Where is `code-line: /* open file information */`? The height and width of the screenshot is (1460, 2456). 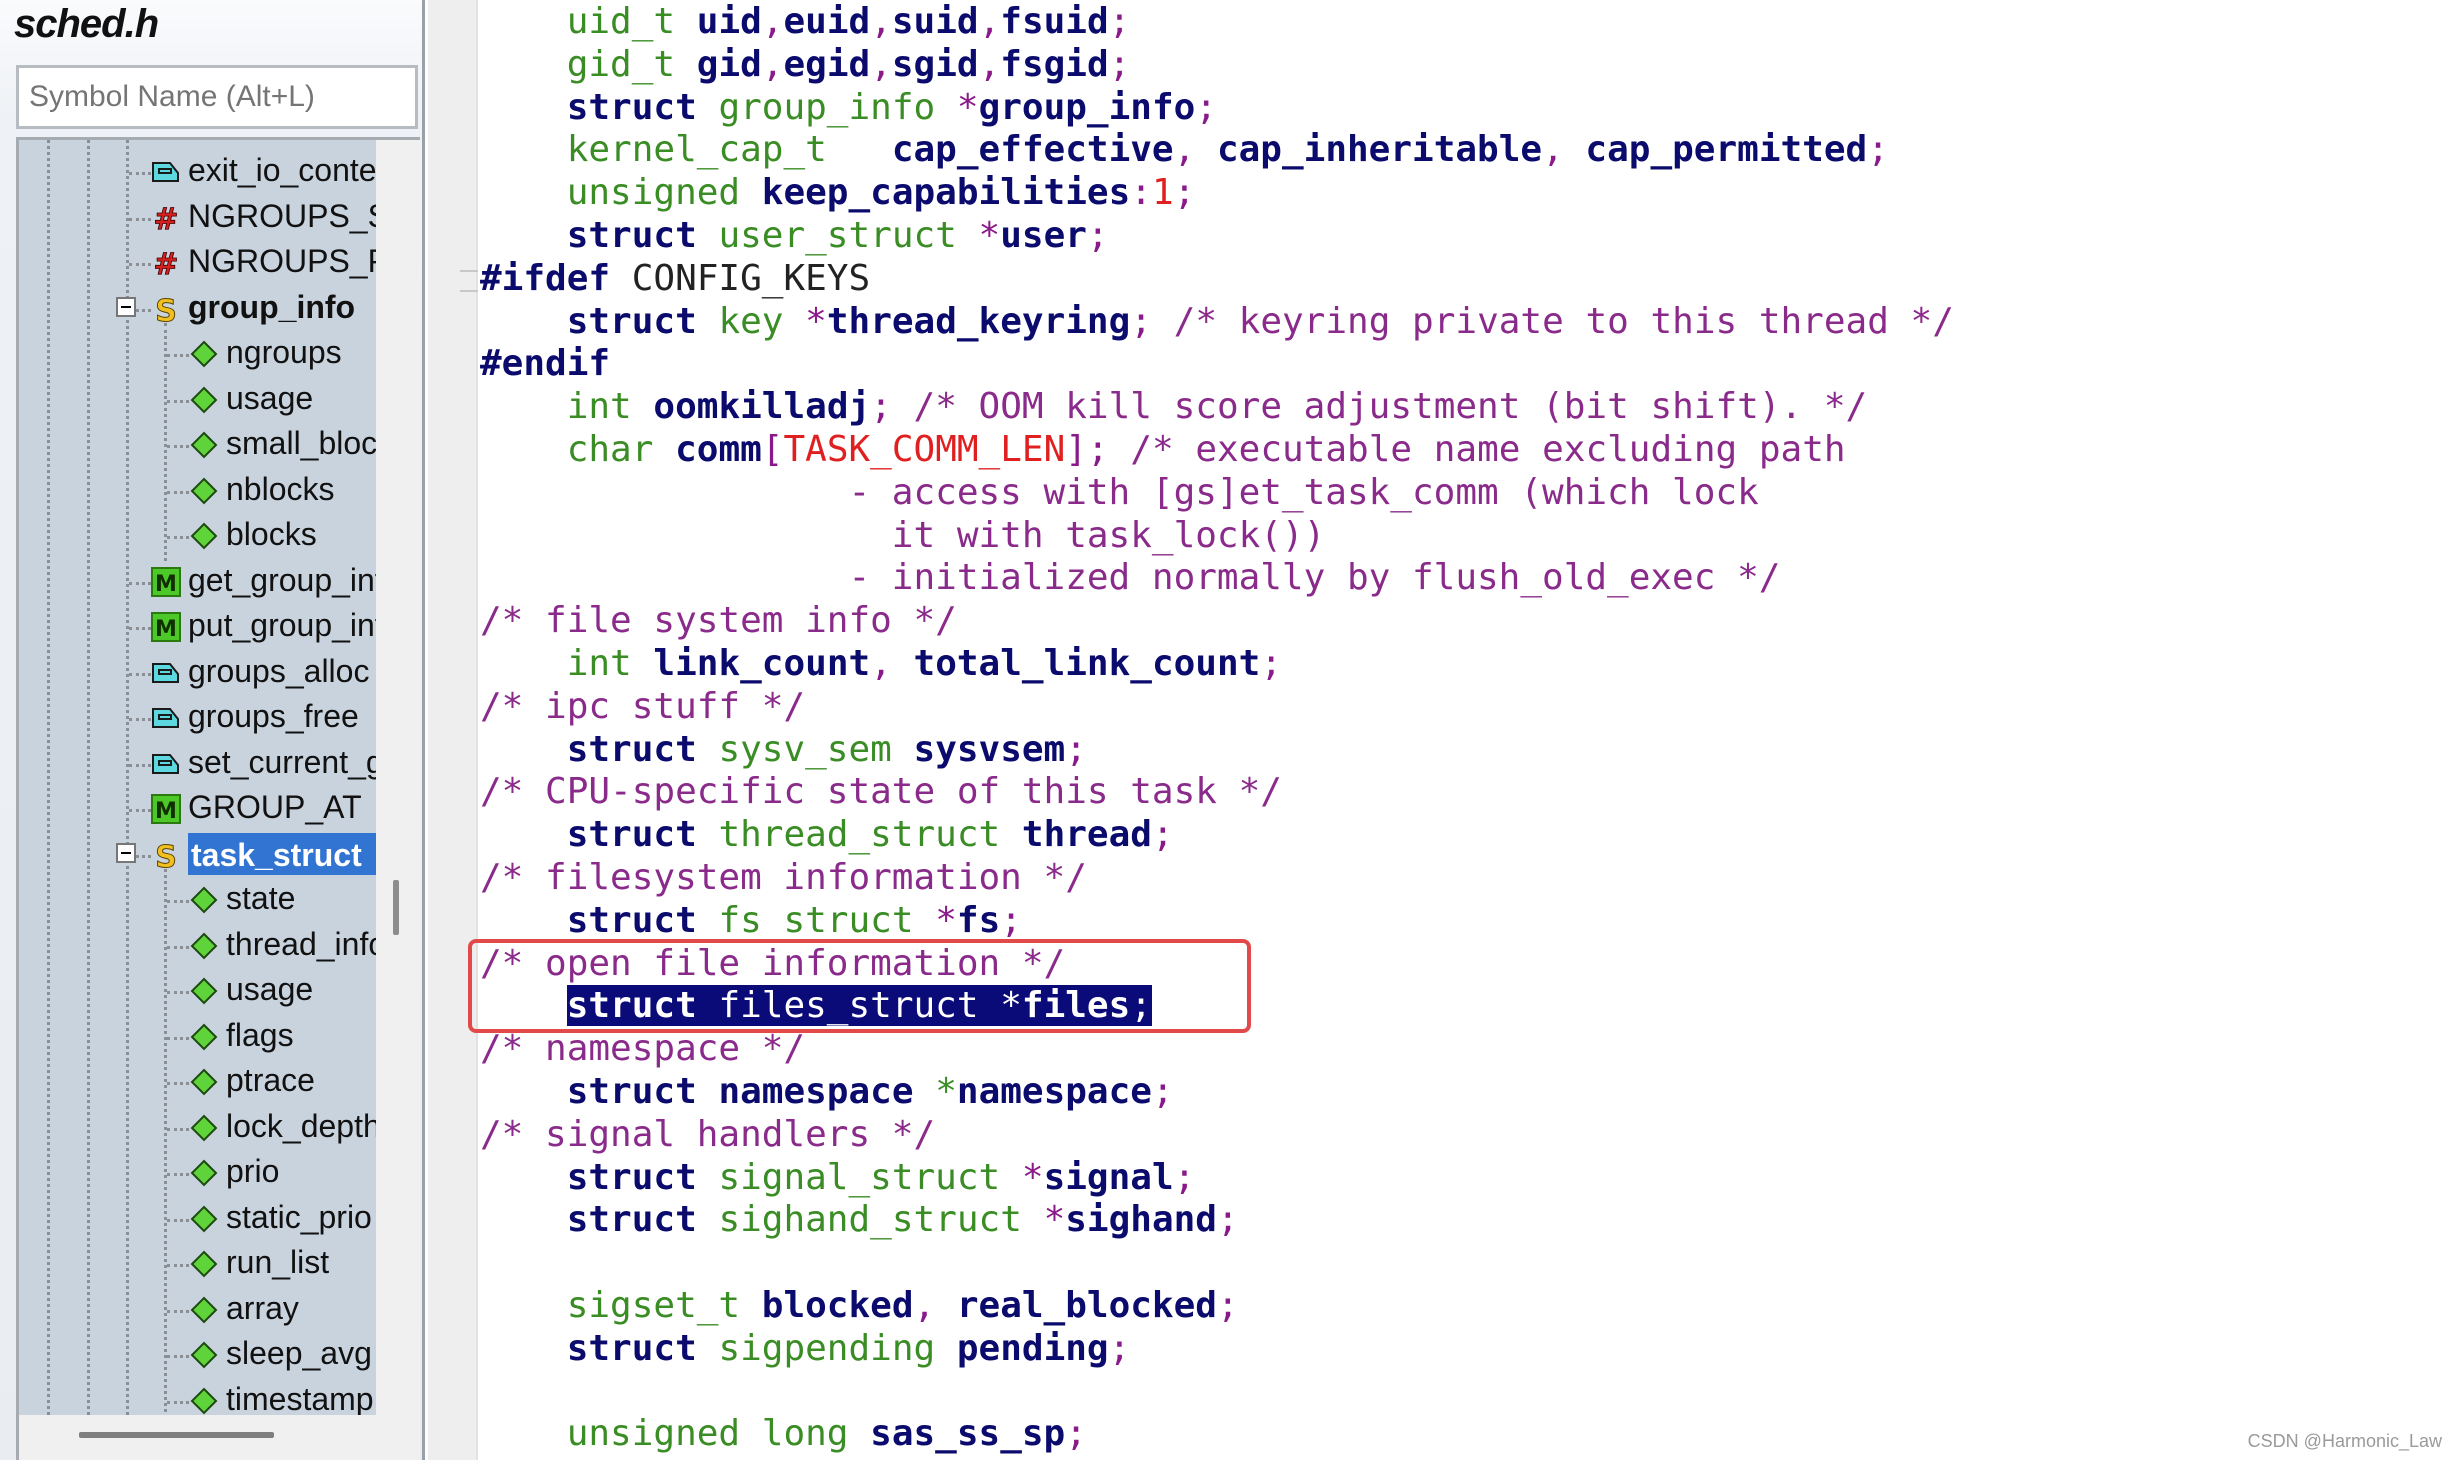 code-line: /* open file information */ is located at coordinates (772, 963).